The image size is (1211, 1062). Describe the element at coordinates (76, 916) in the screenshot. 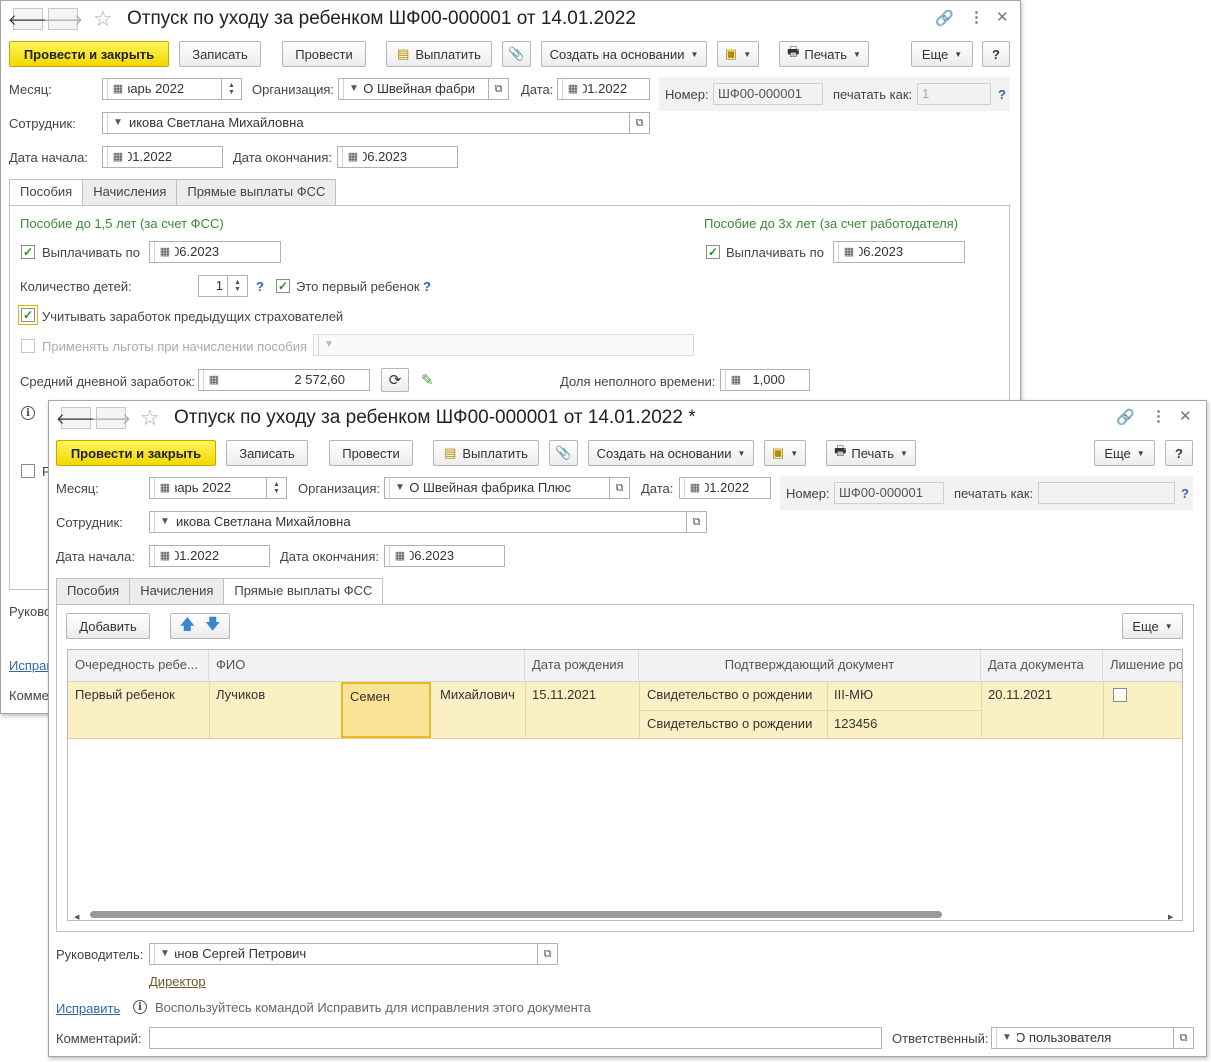

I see `scroll-left-icon: ◀` at that location.